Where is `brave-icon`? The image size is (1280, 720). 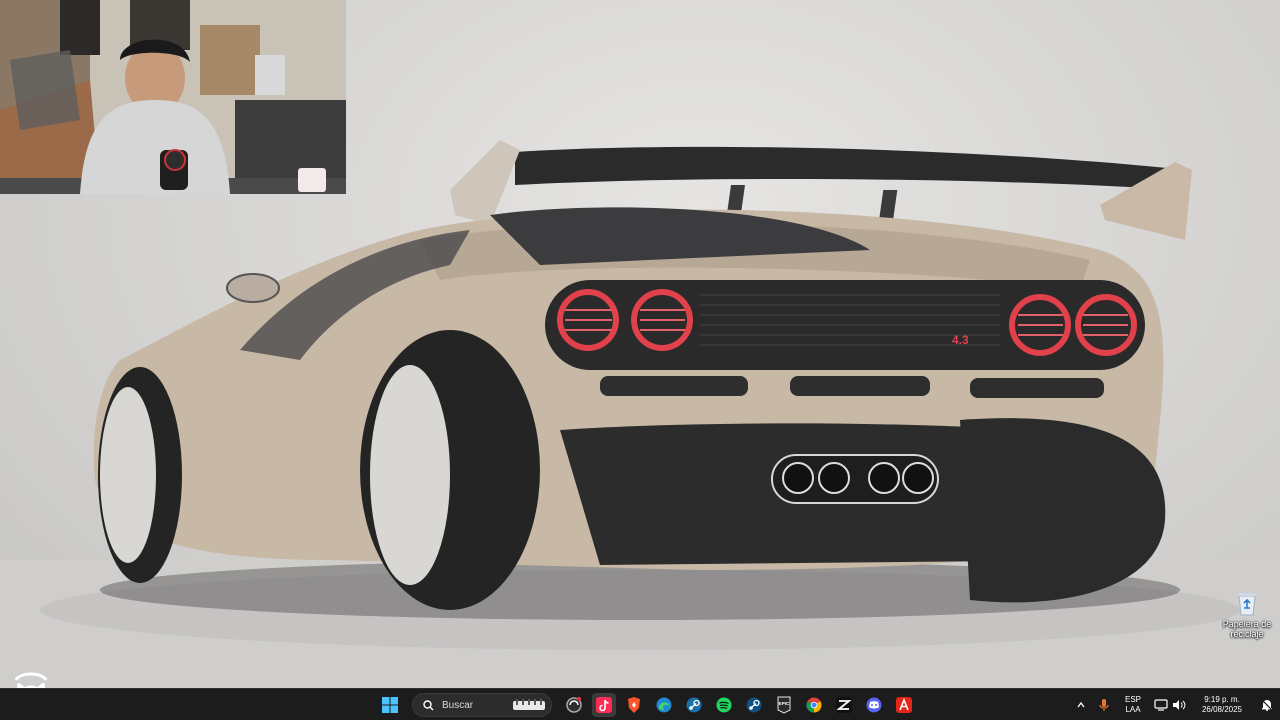 brave-icon is located at coordinates (634, 705).